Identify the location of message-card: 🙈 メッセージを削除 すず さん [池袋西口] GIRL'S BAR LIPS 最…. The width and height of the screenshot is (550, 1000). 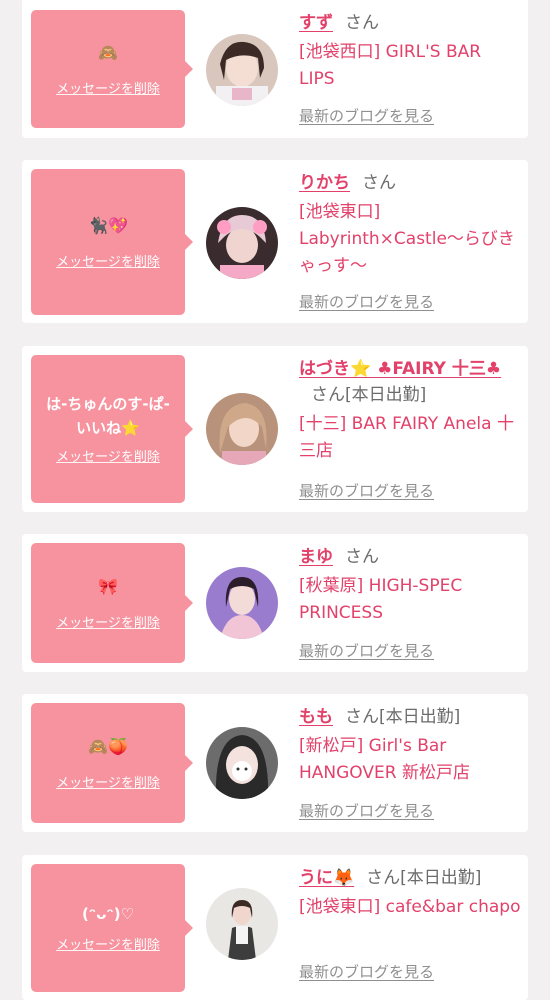
(275, 69).